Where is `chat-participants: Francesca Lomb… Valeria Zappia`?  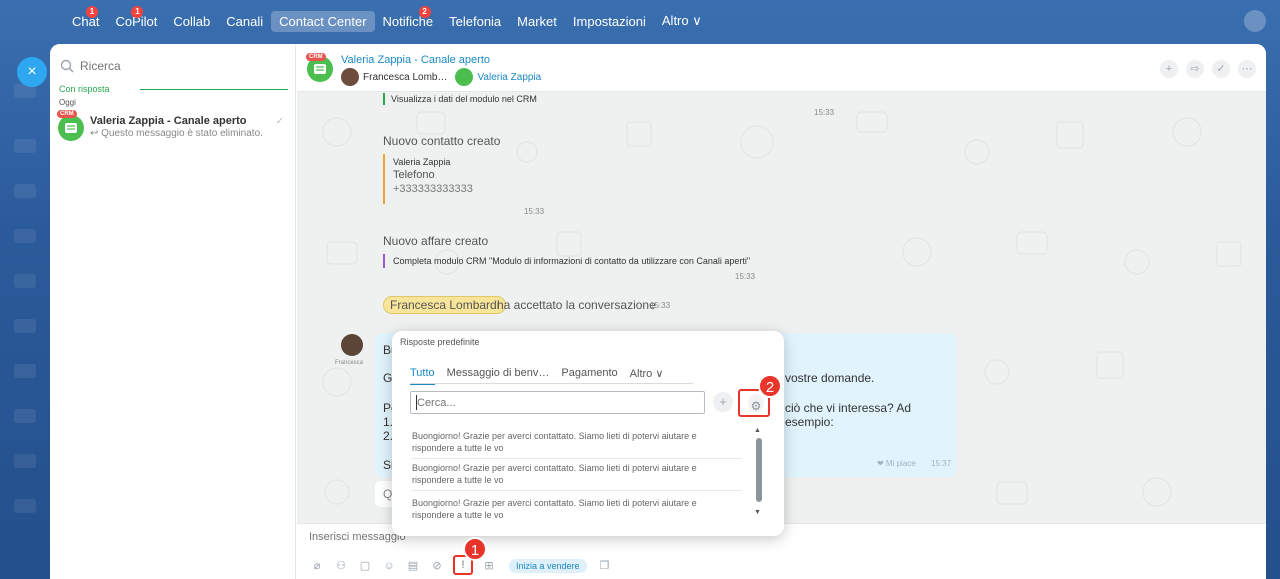 chat-participants: Francesca Lomb… Valeria Zappia is located at coordinates (441, 77).